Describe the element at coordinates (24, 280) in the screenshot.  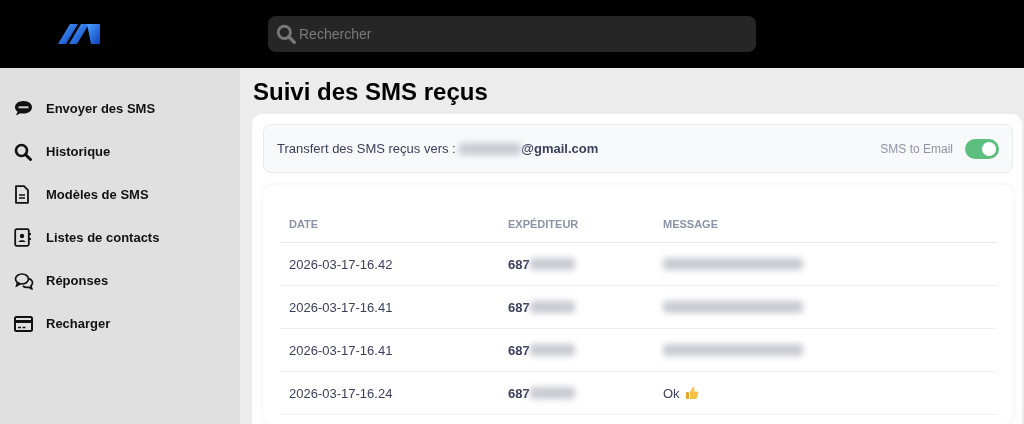
I see `chat-bubbles-icon` at that location.